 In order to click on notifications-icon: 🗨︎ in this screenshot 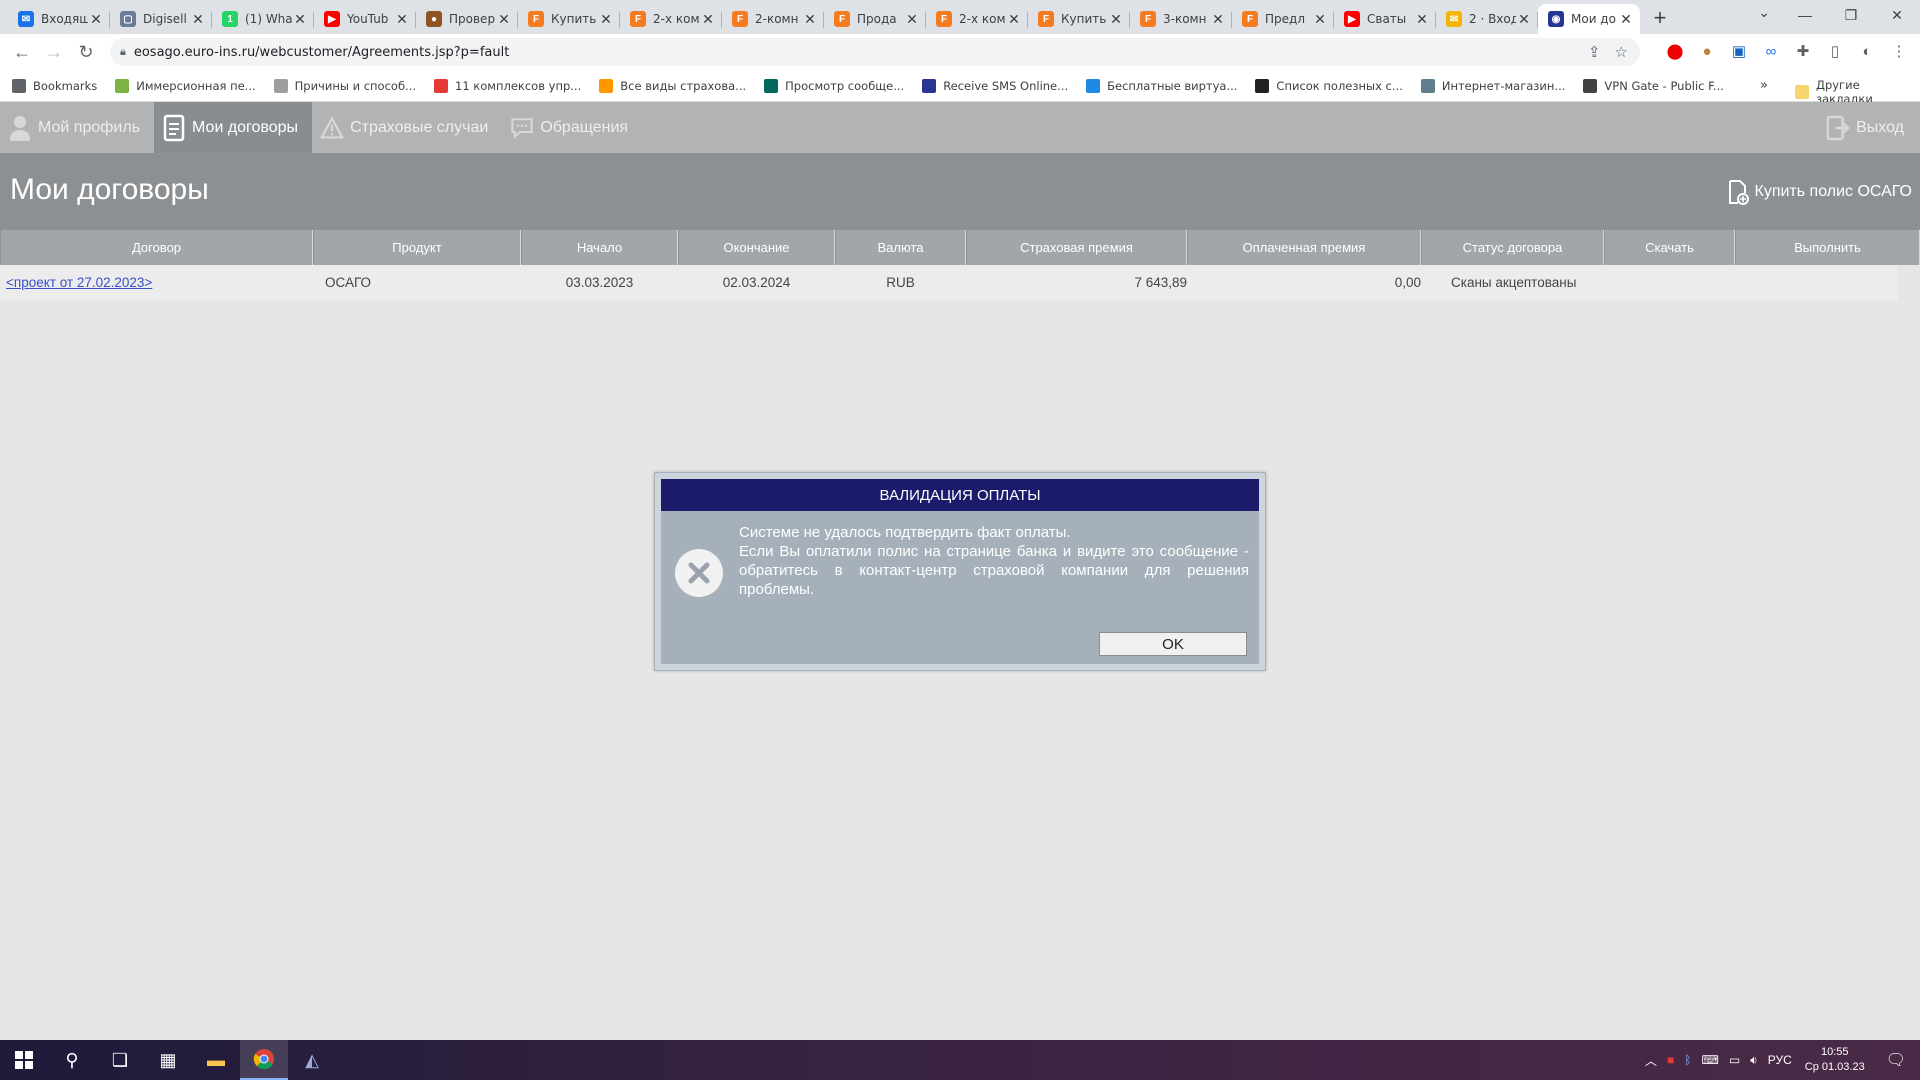, I will do `click(1896, 1060)`.